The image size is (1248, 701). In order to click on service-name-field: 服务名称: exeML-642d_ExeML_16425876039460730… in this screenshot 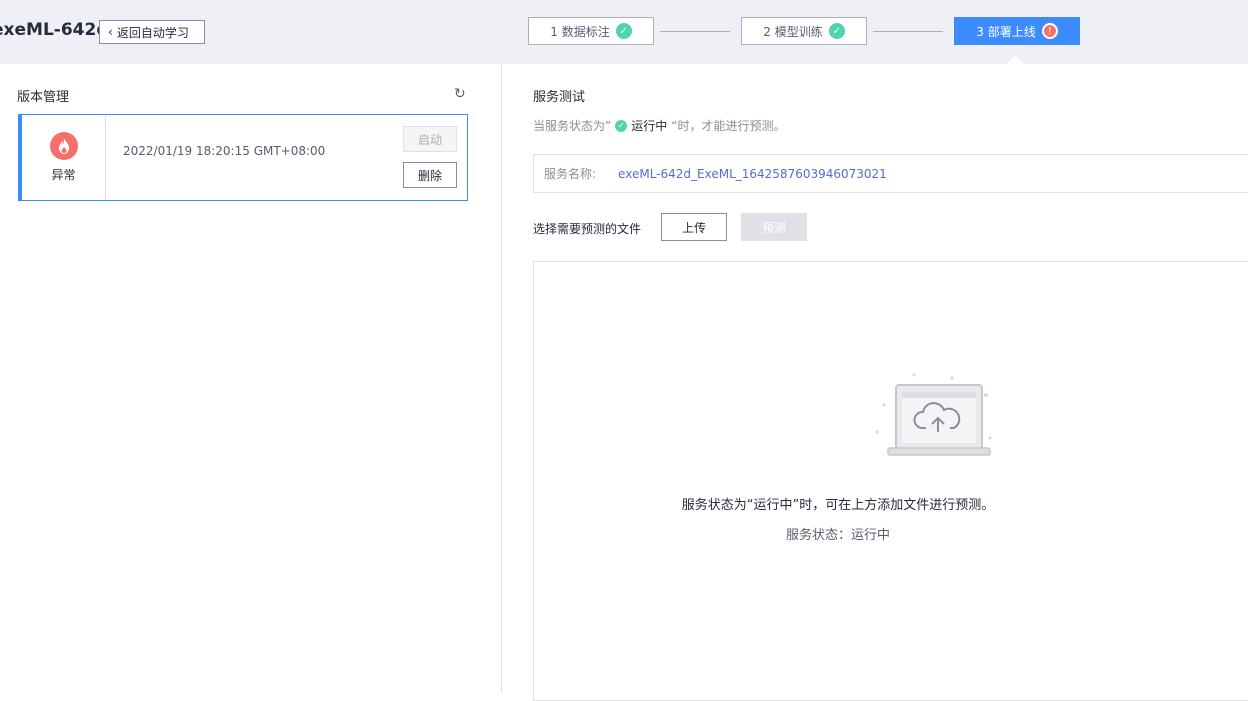, I will do `click(890, 173)`.